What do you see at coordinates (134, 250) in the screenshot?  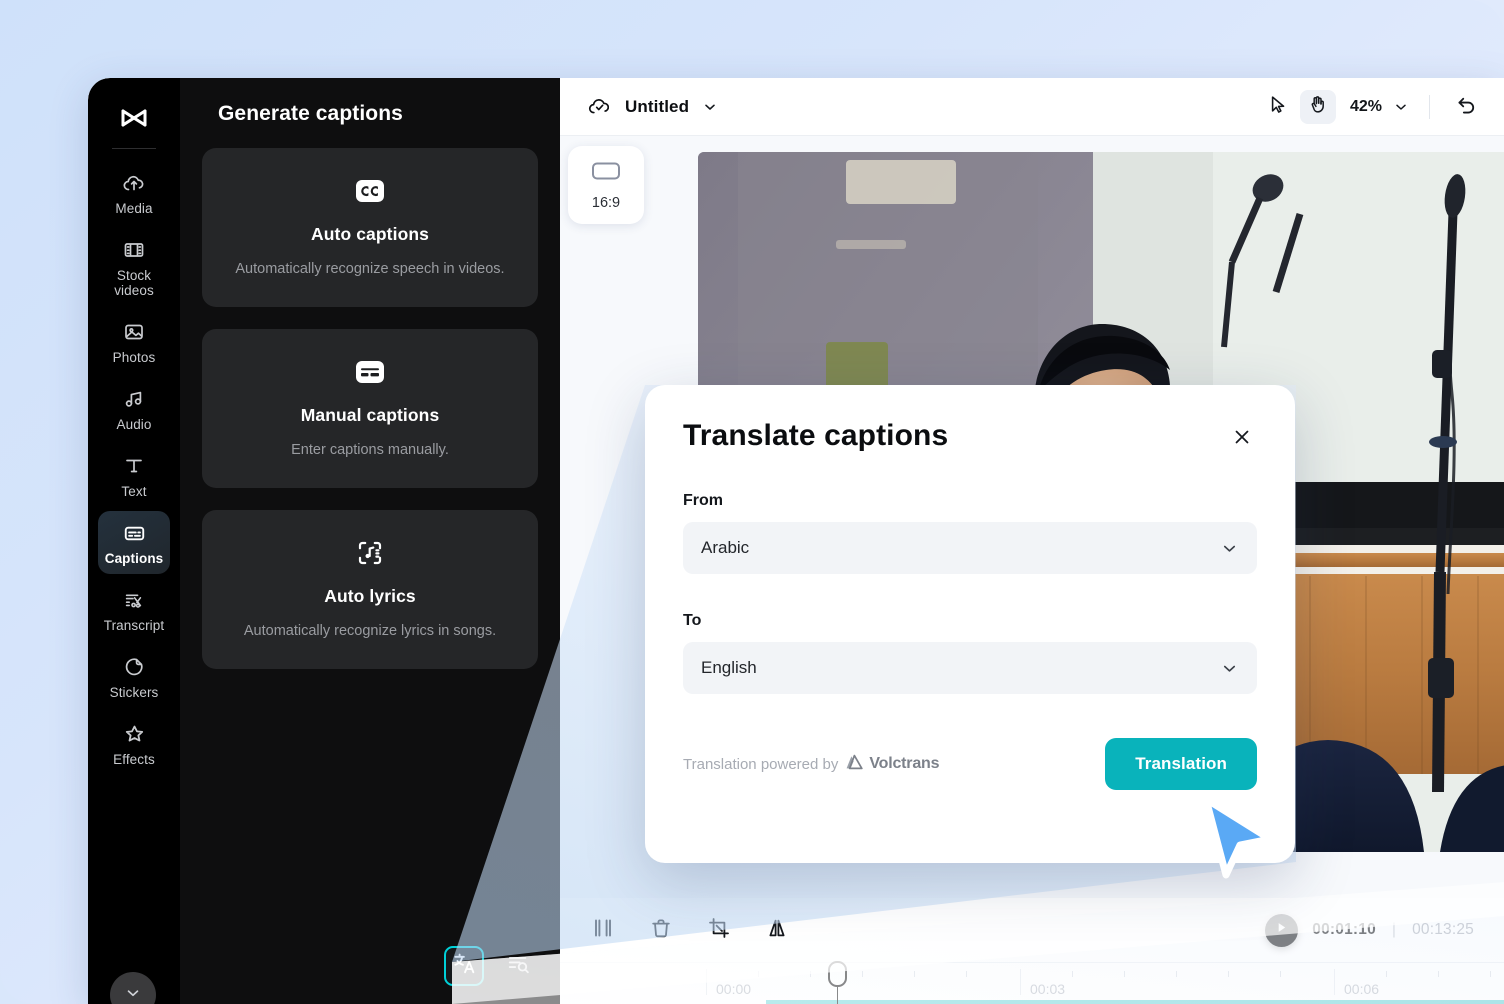 I see `film-strip-icon` at bounding box center [134, 250].